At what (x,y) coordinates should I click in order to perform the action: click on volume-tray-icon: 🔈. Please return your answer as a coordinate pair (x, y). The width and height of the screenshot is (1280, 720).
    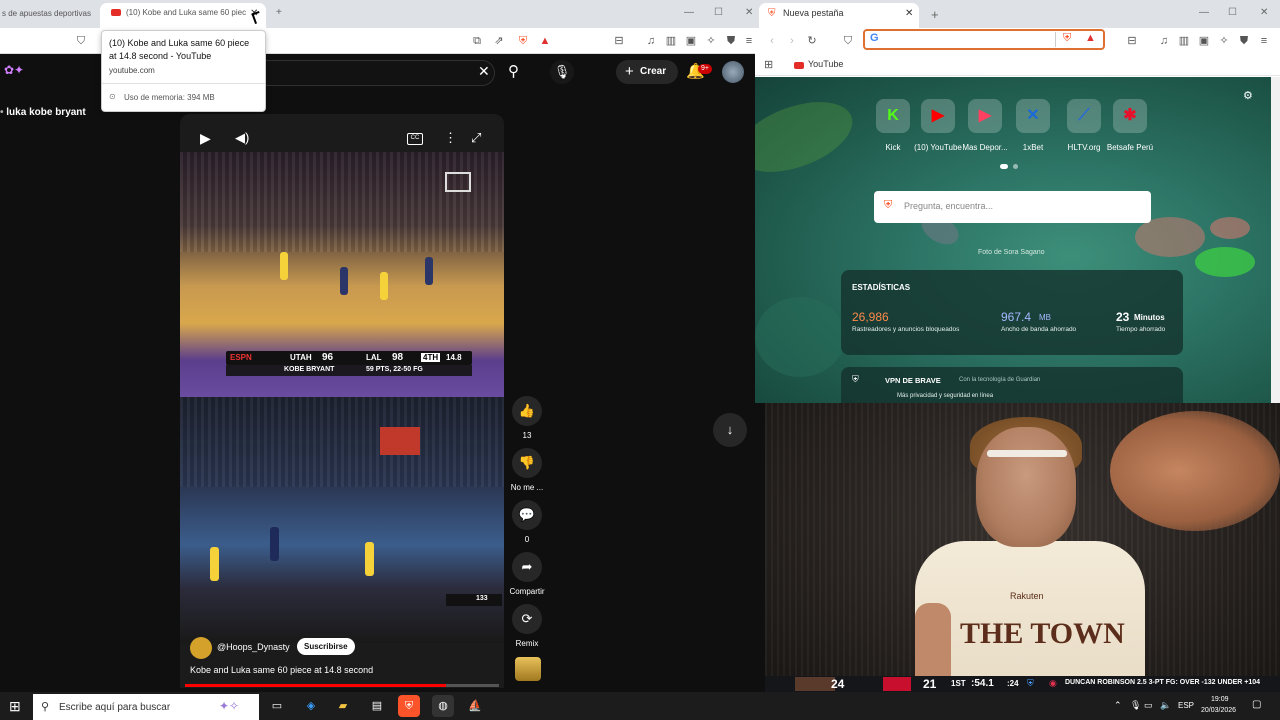
    Looking at the image, I should click on (1165, 705).